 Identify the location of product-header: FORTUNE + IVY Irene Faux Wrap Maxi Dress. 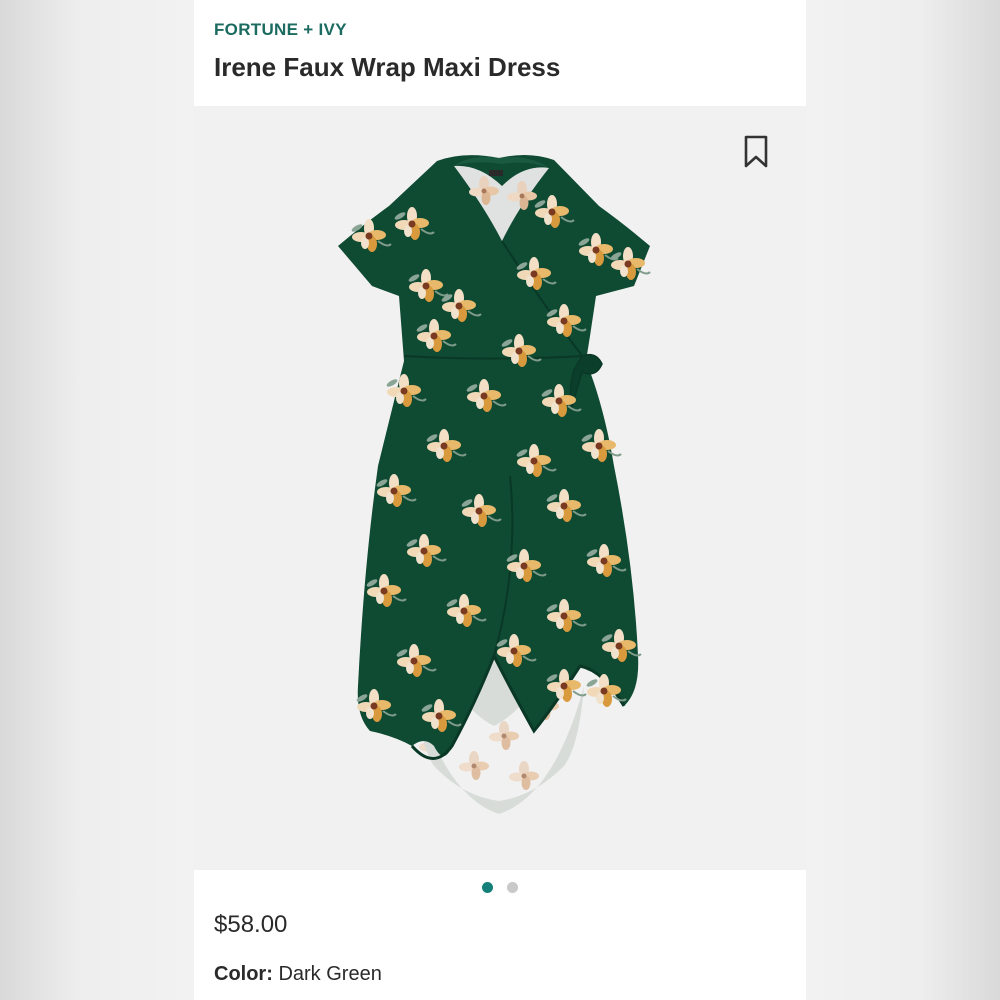
(500, 53).